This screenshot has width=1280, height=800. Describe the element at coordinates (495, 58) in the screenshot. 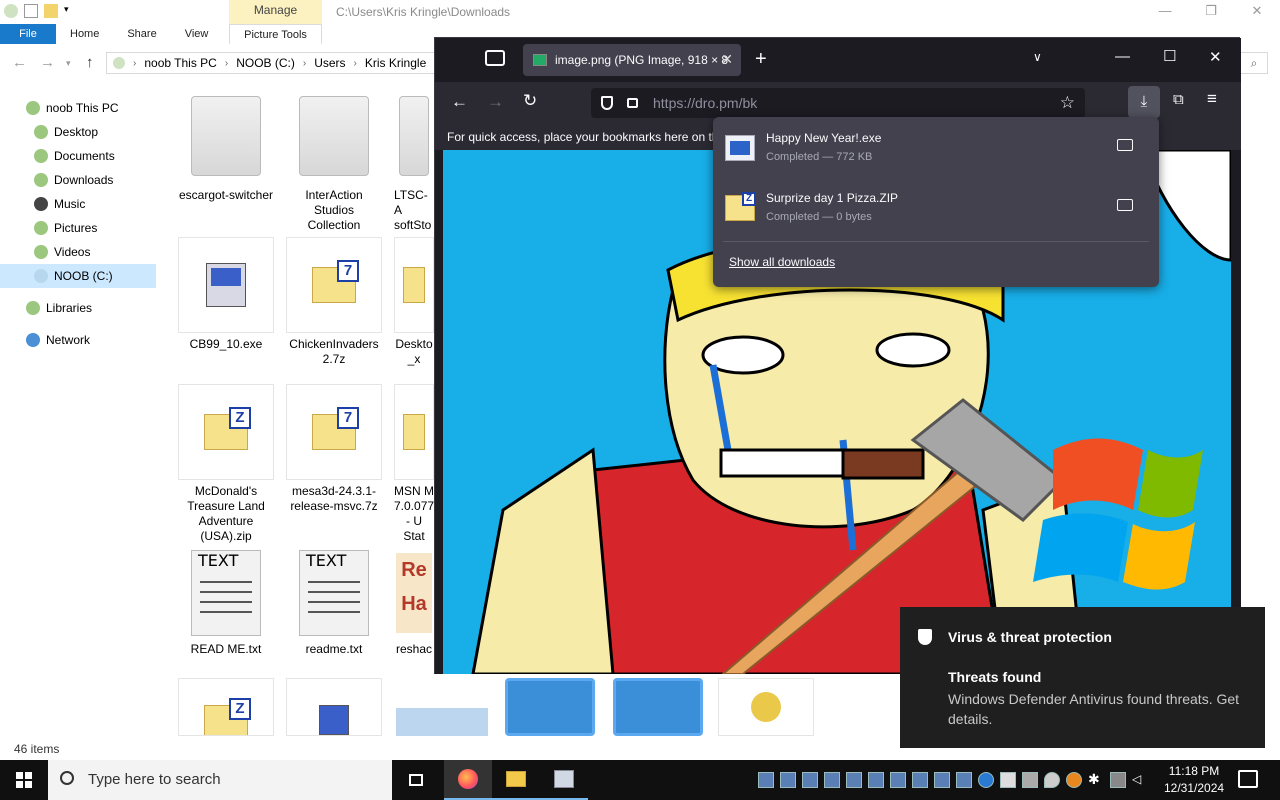

I see `tab-list-icon` at that location.